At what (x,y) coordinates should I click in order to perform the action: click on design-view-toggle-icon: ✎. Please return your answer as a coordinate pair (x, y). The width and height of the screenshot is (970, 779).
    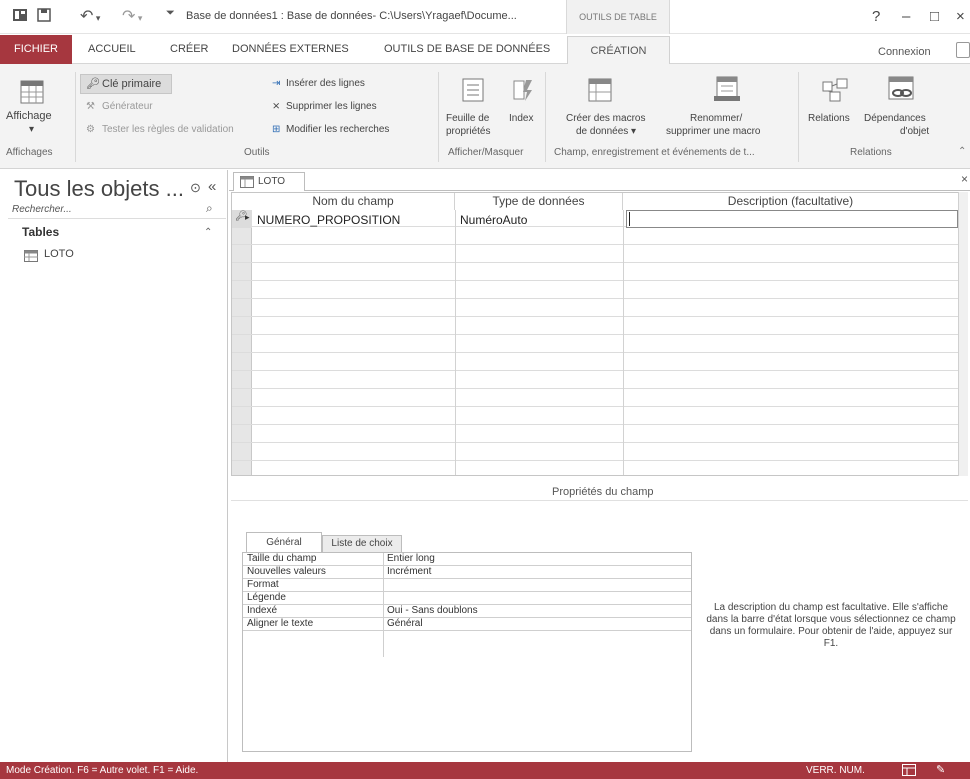
    Looking at the image, I should click on (940, 770).